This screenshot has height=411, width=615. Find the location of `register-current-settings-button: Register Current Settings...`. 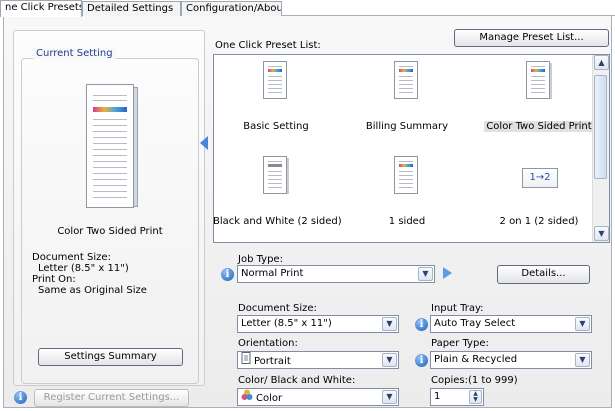

register-current-settings-button: Register Current Settings... is located at coordinates (111, 398).